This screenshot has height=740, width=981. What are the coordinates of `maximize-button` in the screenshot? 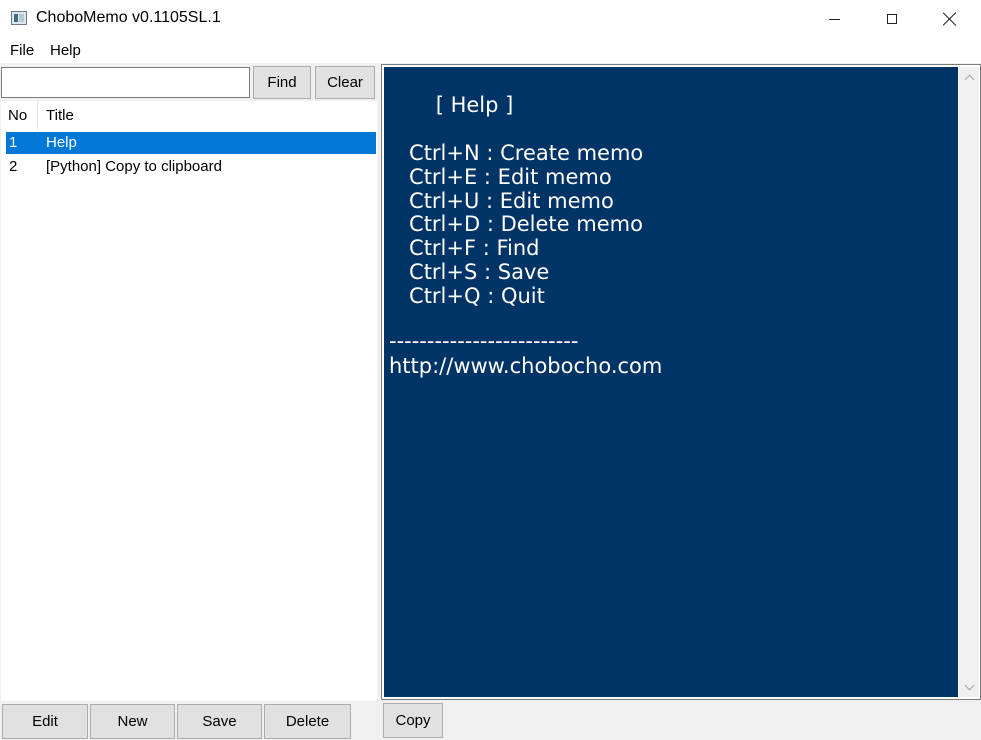 It's located at (892, 19).